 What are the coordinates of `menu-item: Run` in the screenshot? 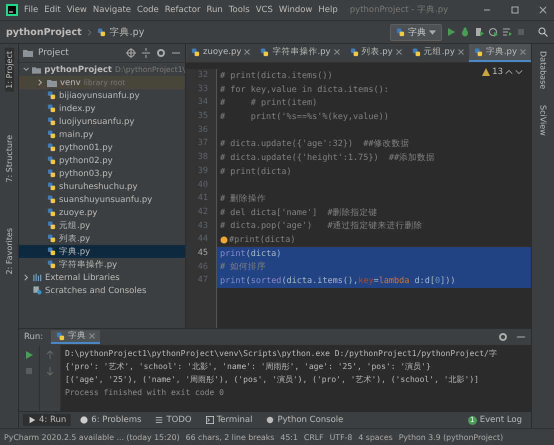 It's located at (214, 10).